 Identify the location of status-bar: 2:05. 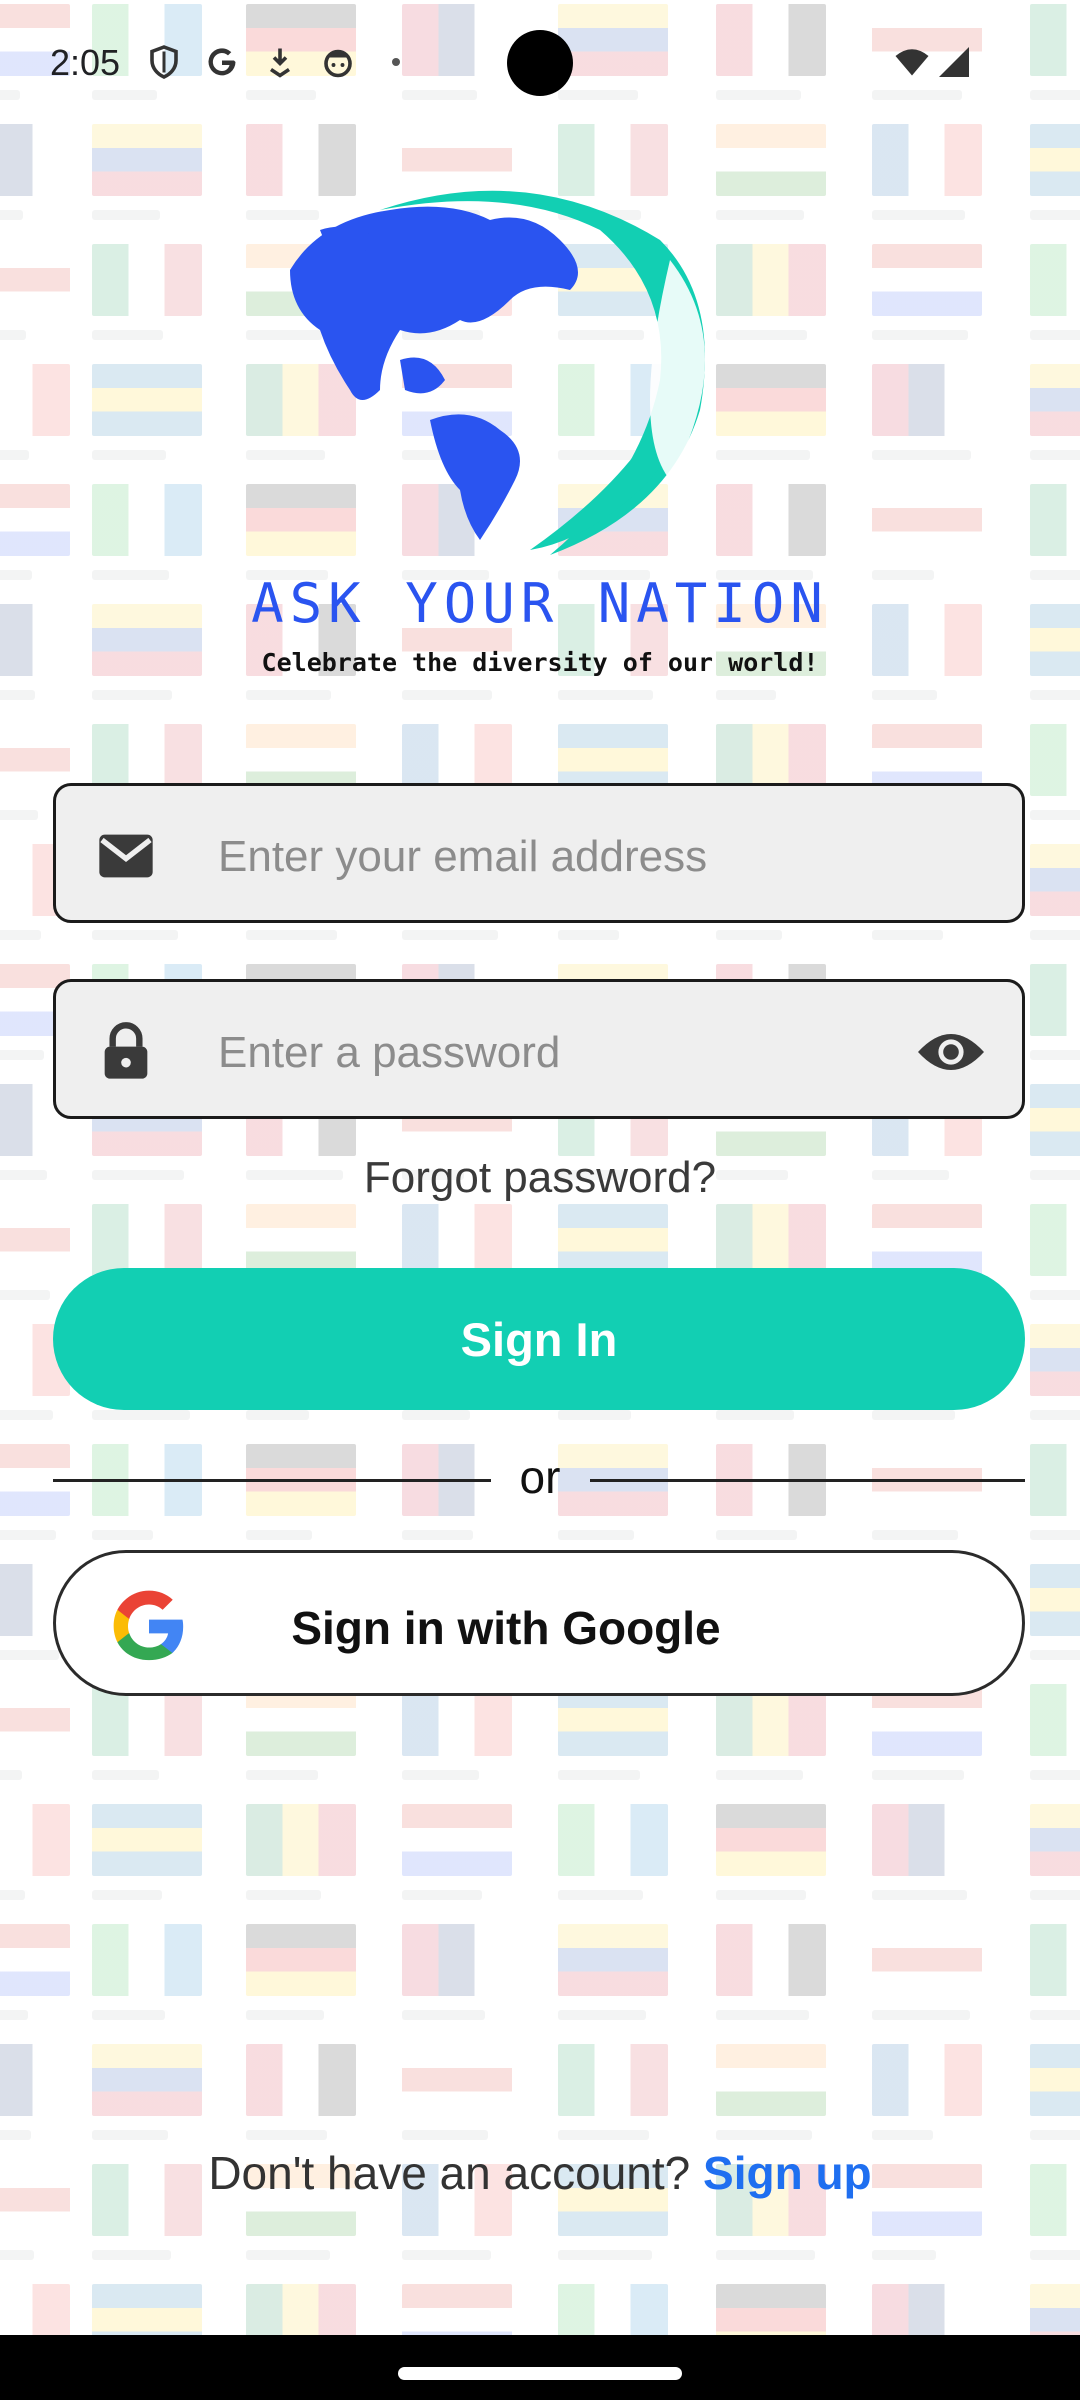
(540, 60).